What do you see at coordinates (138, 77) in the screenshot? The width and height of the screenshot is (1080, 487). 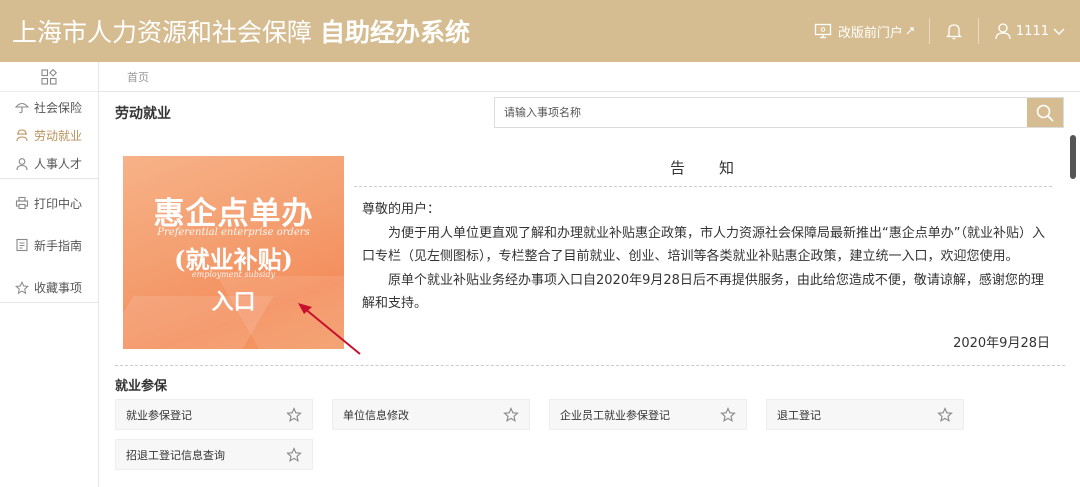 I see `breadcrumb-home: 首页` at bounding box center [138, 77].